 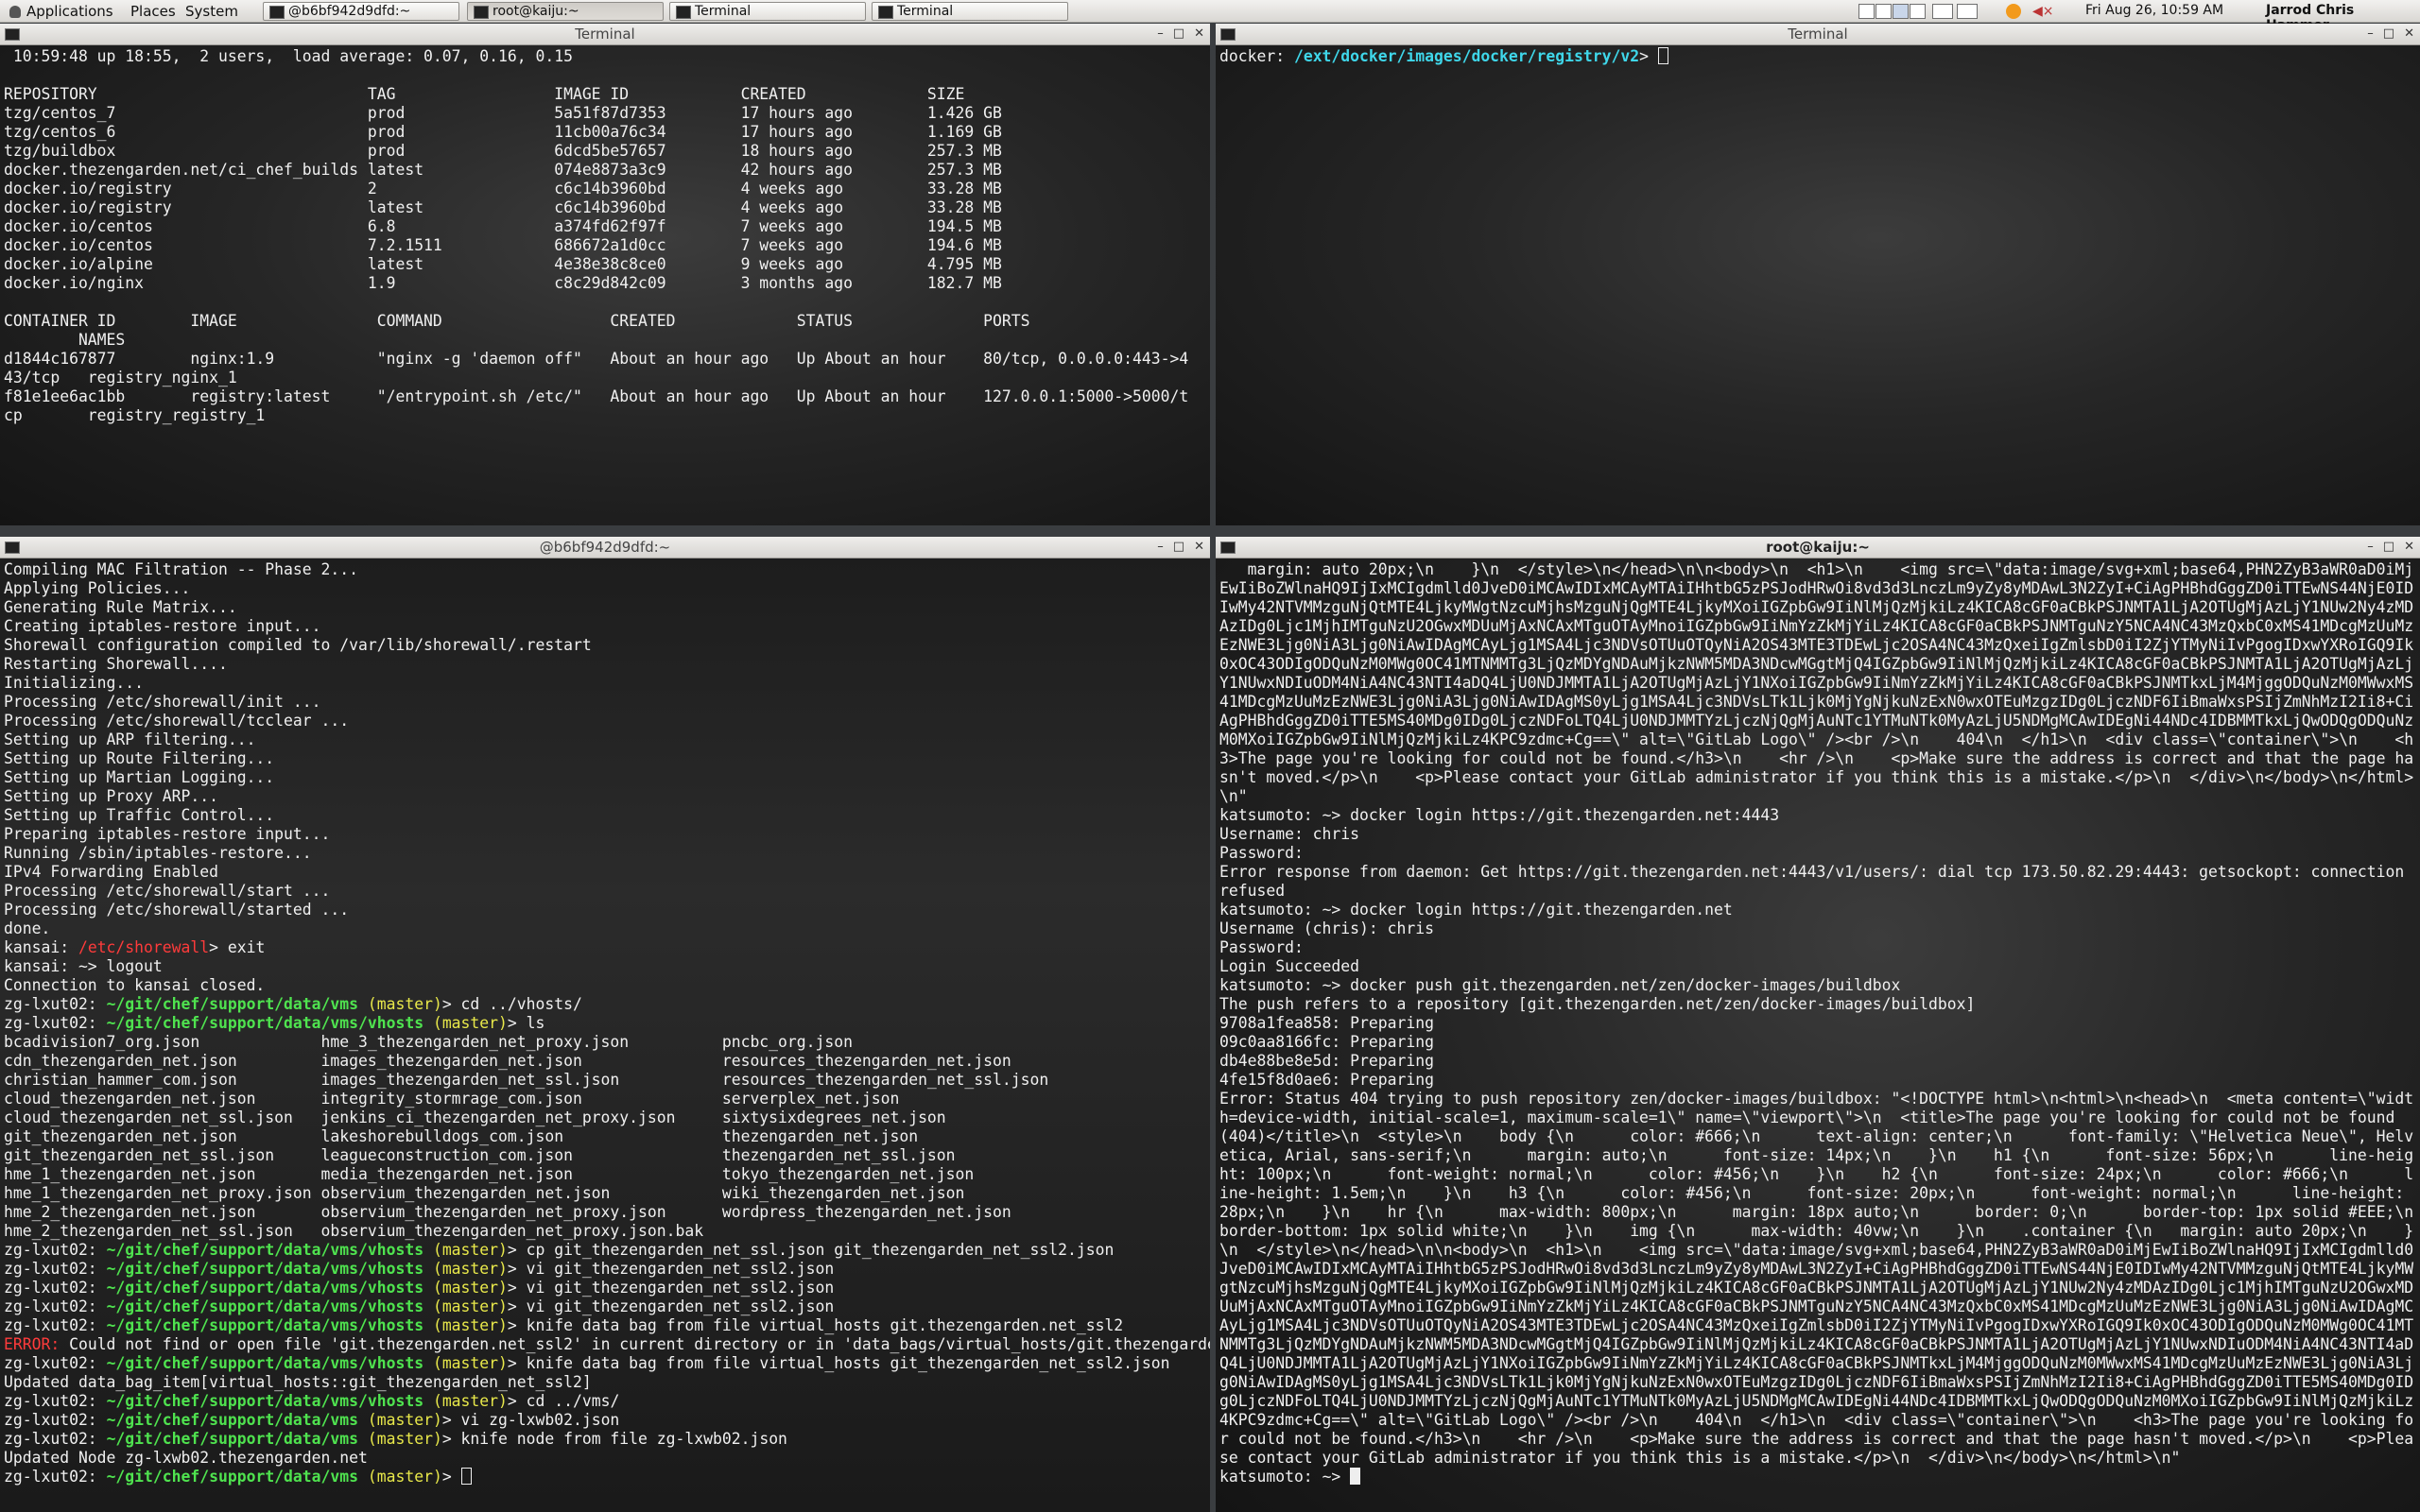 I want to click on window-titlebar: @b6bf942d9dfd:~ – □ ✕, so click(x=605, y=547).